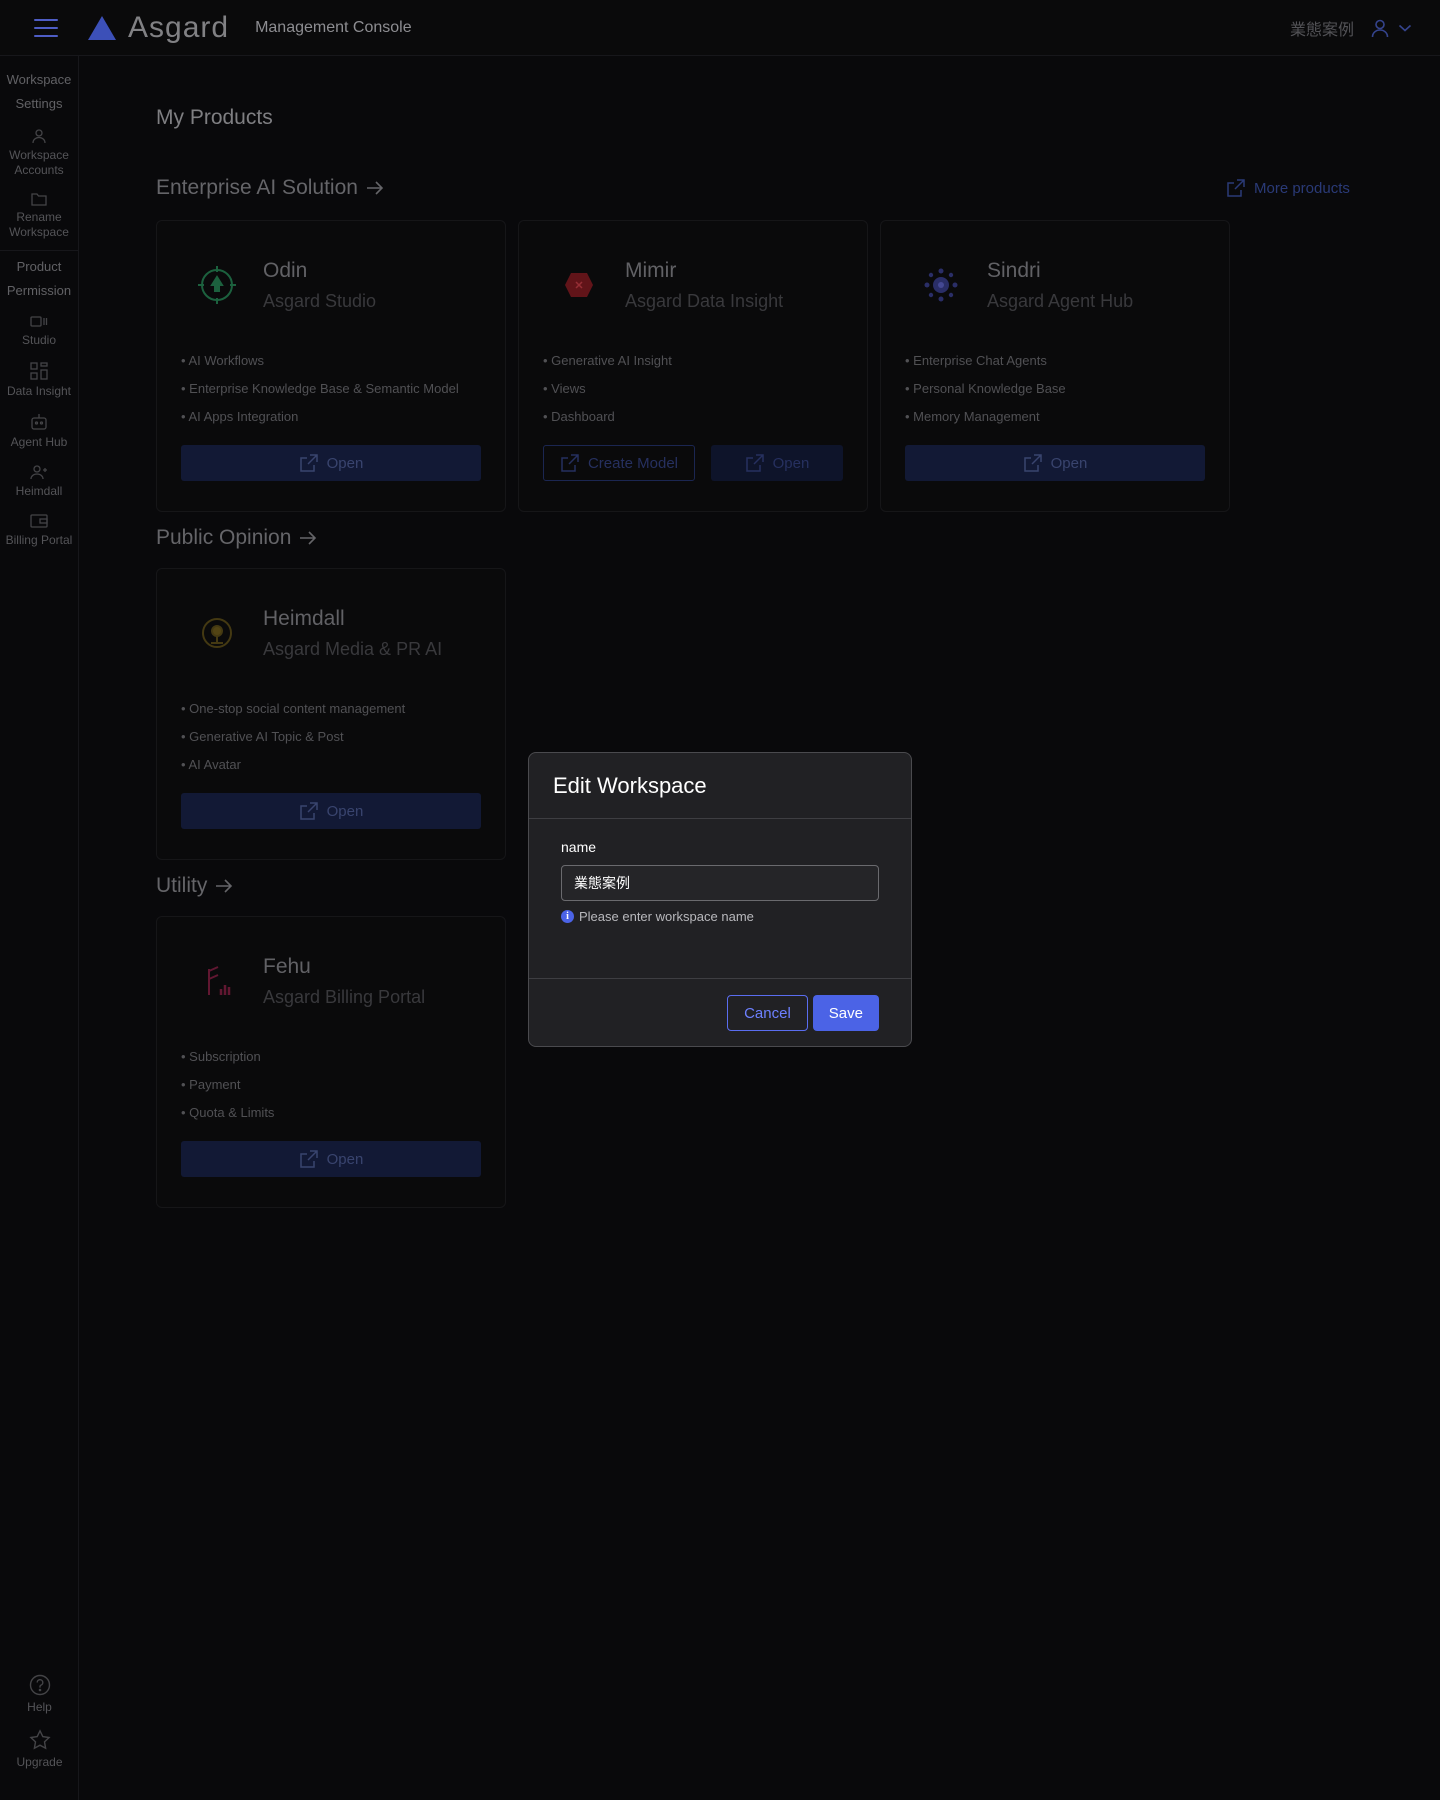  I want to click on dialog-title: Edit Workspace, so click(630, 785).